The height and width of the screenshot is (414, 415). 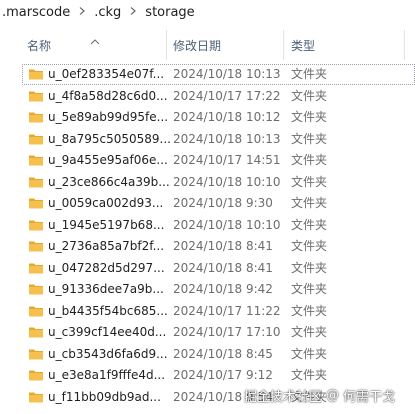 I want to click on file-row: u_0ef283354e07f... 2024/10/18 10:13 文件夹, so click(x=218, y=74).